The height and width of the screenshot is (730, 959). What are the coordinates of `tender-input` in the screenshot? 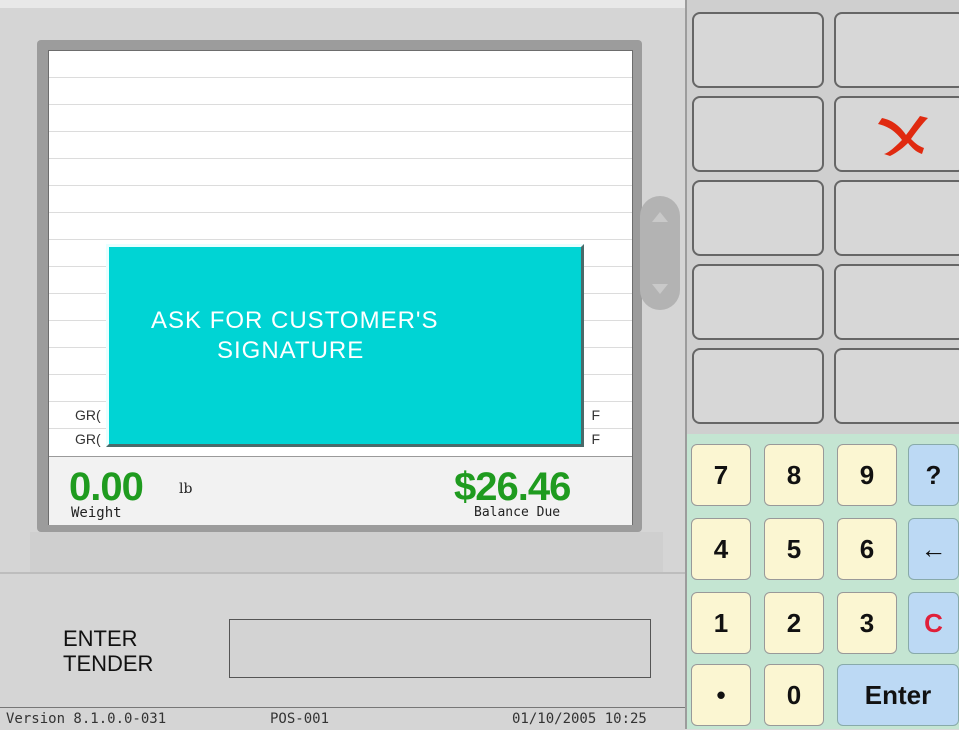 It's located at (440, 648).